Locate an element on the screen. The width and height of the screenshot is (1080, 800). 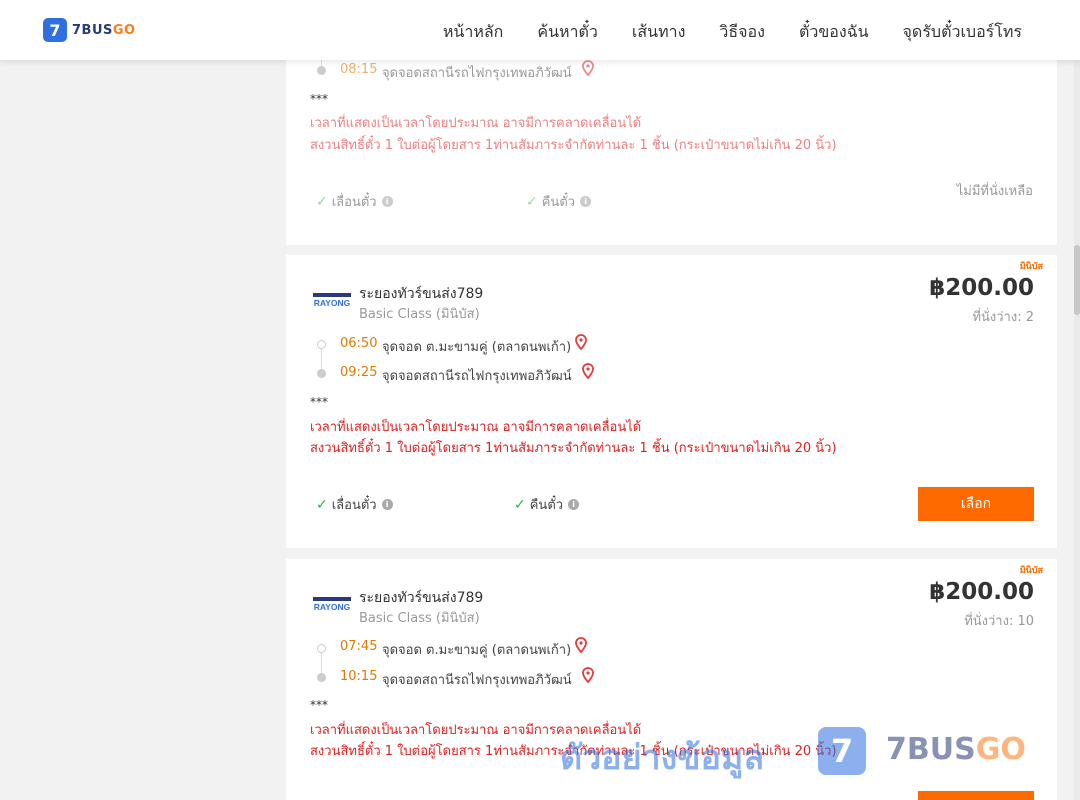
arrival-time: 10:15 is located at coordinates (359, 676).